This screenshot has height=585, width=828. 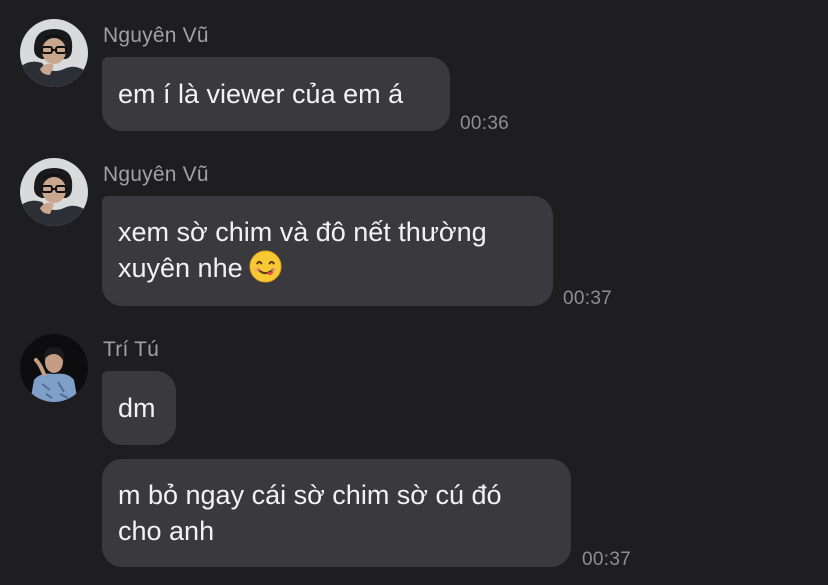 I want to click on message-bubble: em í là viewer của em á, so click(x=276, y=94).